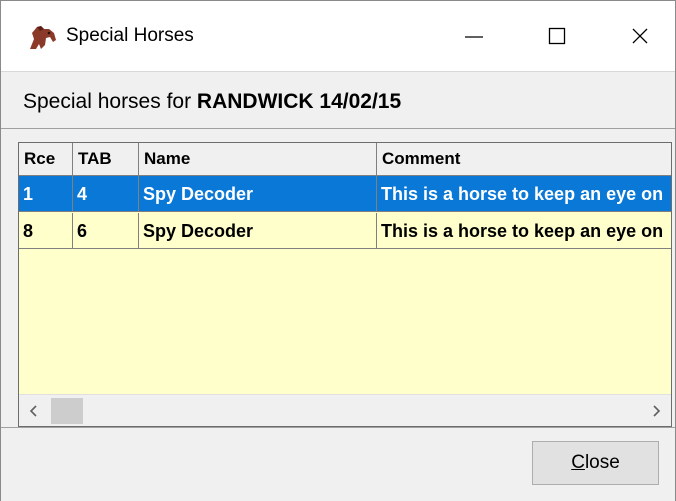  I want to click on header-label: Special horses for RANDWICK 14/02/15, so click(212, 102).